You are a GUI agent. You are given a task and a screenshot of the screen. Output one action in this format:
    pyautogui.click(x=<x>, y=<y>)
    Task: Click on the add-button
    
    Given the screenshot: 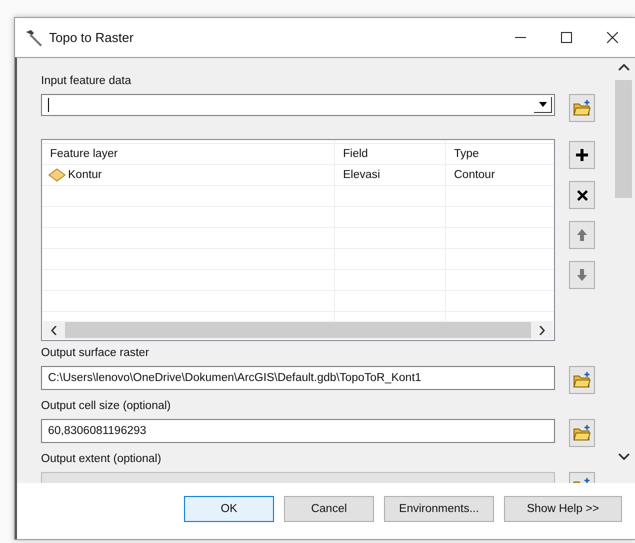 What is the action you would take?
    pyautogui.click(x=582, y=155)
    